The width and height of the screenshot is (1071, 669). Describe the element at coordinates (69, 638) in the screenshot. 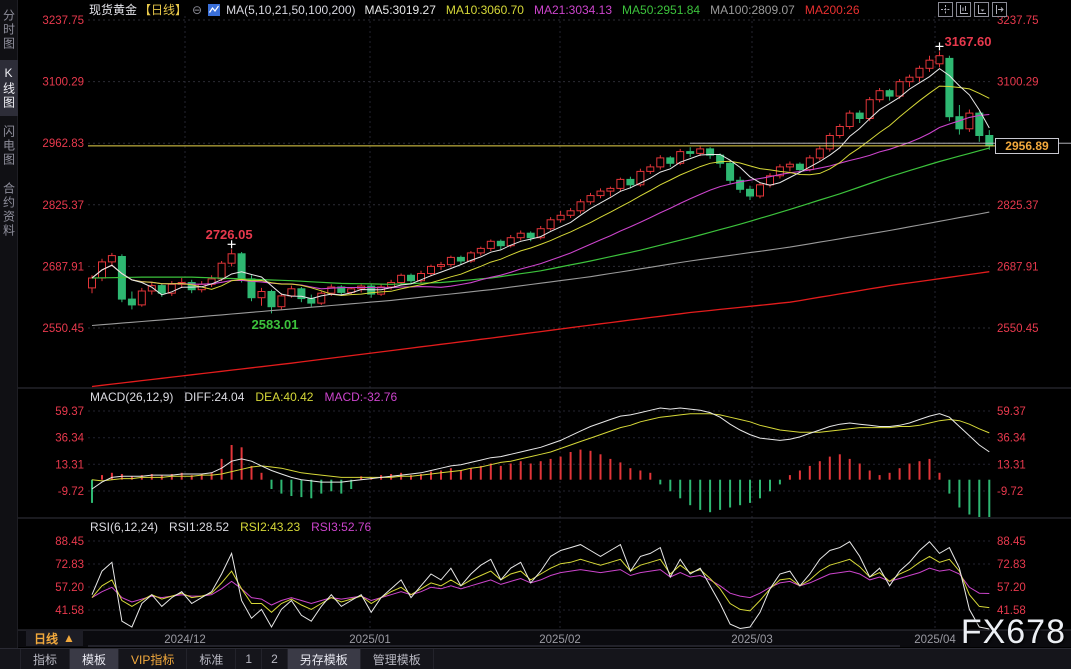

I see `timeframe-arrow-icon: ▲` at that location.